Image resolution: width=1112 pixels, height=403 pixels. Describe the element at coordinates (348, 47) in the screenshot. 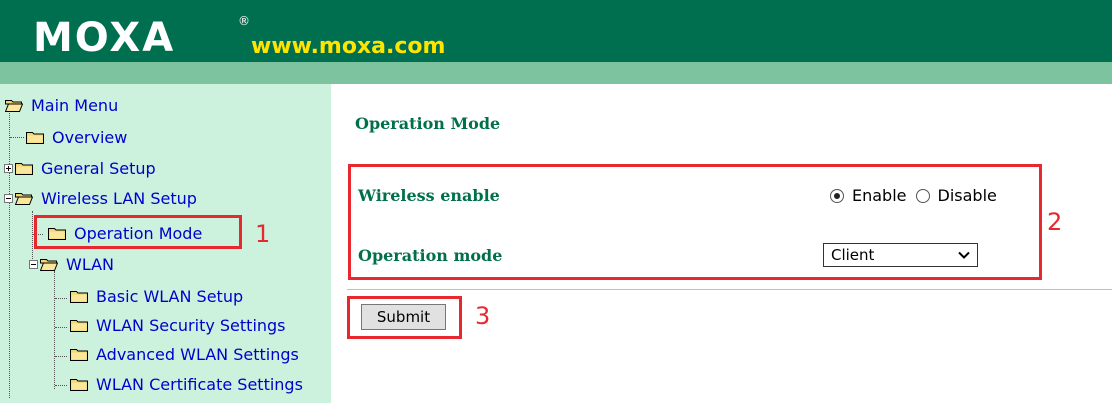

I see `website-url: www.moxa.com` at that location.